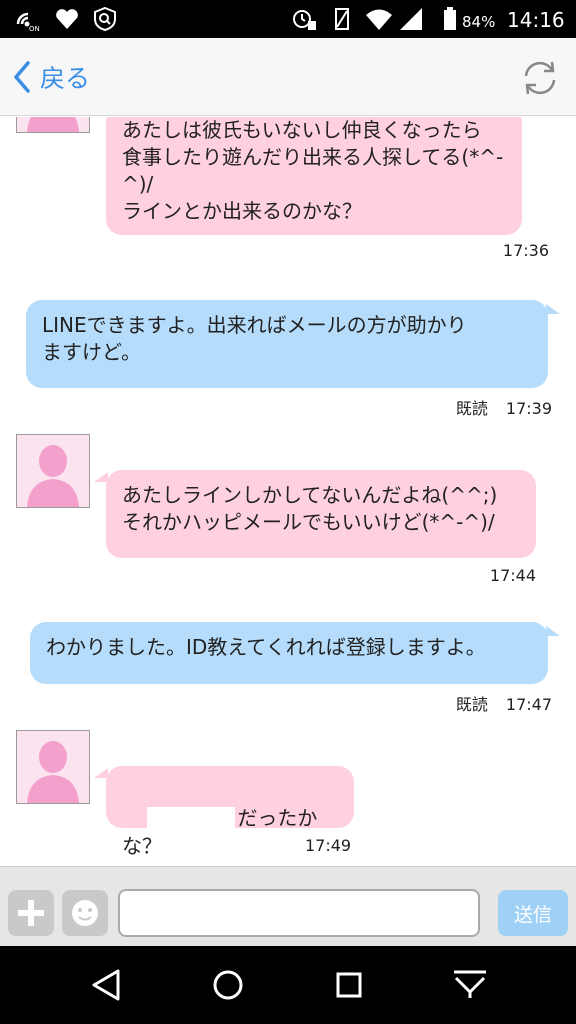 This screenshot has width=576, height=1024. I want to click on battery-icon, so click(450, 18).